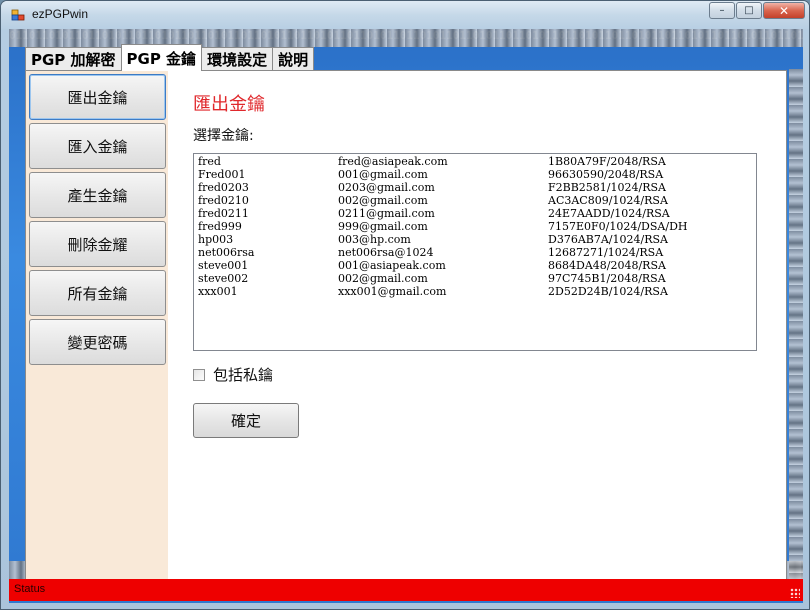  I want to click on close-icon: ✕, so click(784, 10).